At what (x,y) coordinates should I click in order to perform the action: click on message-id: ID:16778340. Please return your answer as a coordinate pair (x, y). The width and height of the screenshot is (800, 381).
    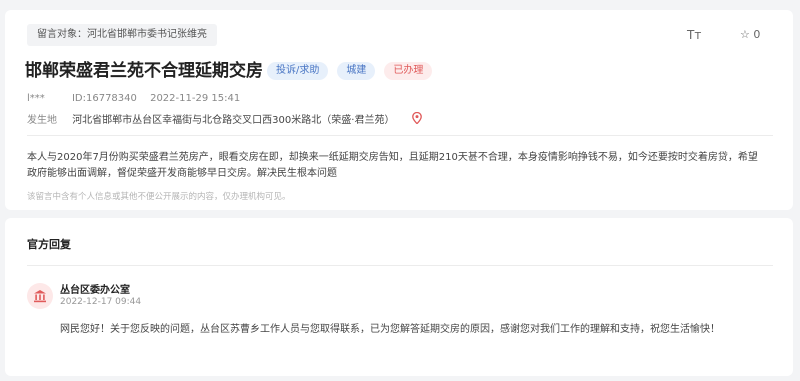
    Looking at the image, I should click on (104, 98).